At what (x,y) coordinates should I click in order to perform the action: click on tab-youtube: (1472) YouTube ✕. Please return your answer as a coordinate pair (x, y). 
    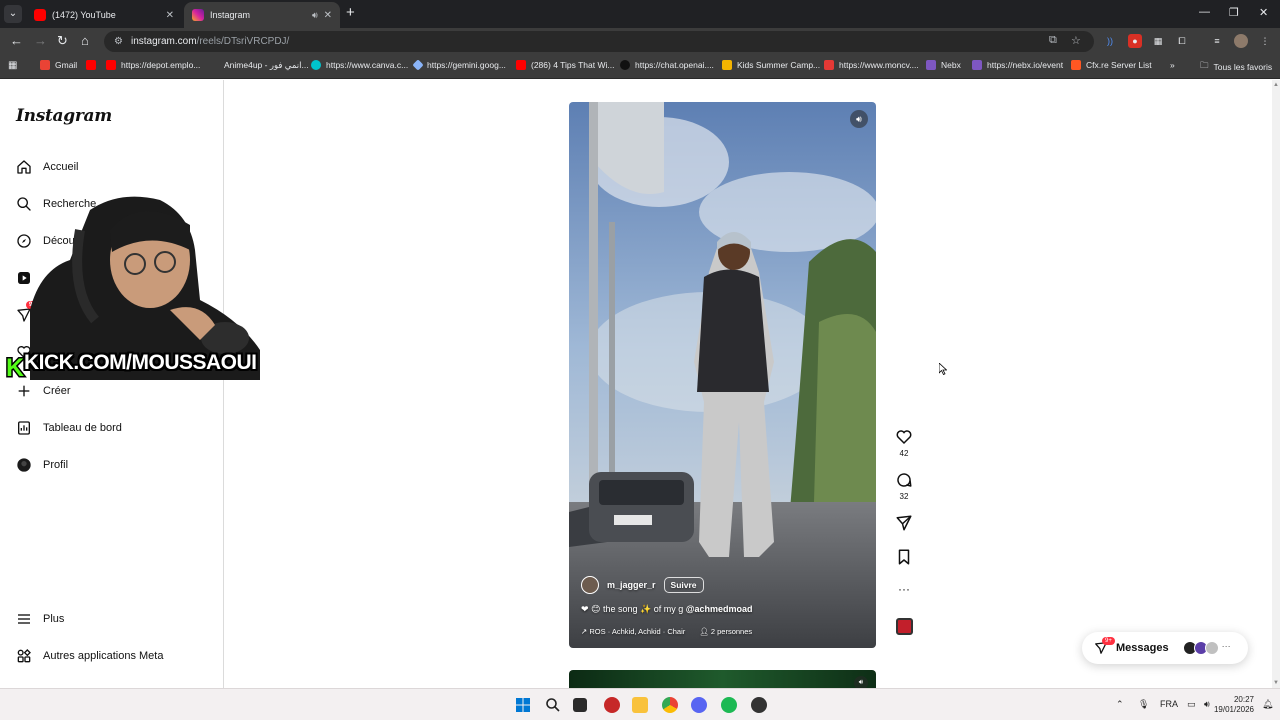
    Looking at the image, I should click on (104, 15).